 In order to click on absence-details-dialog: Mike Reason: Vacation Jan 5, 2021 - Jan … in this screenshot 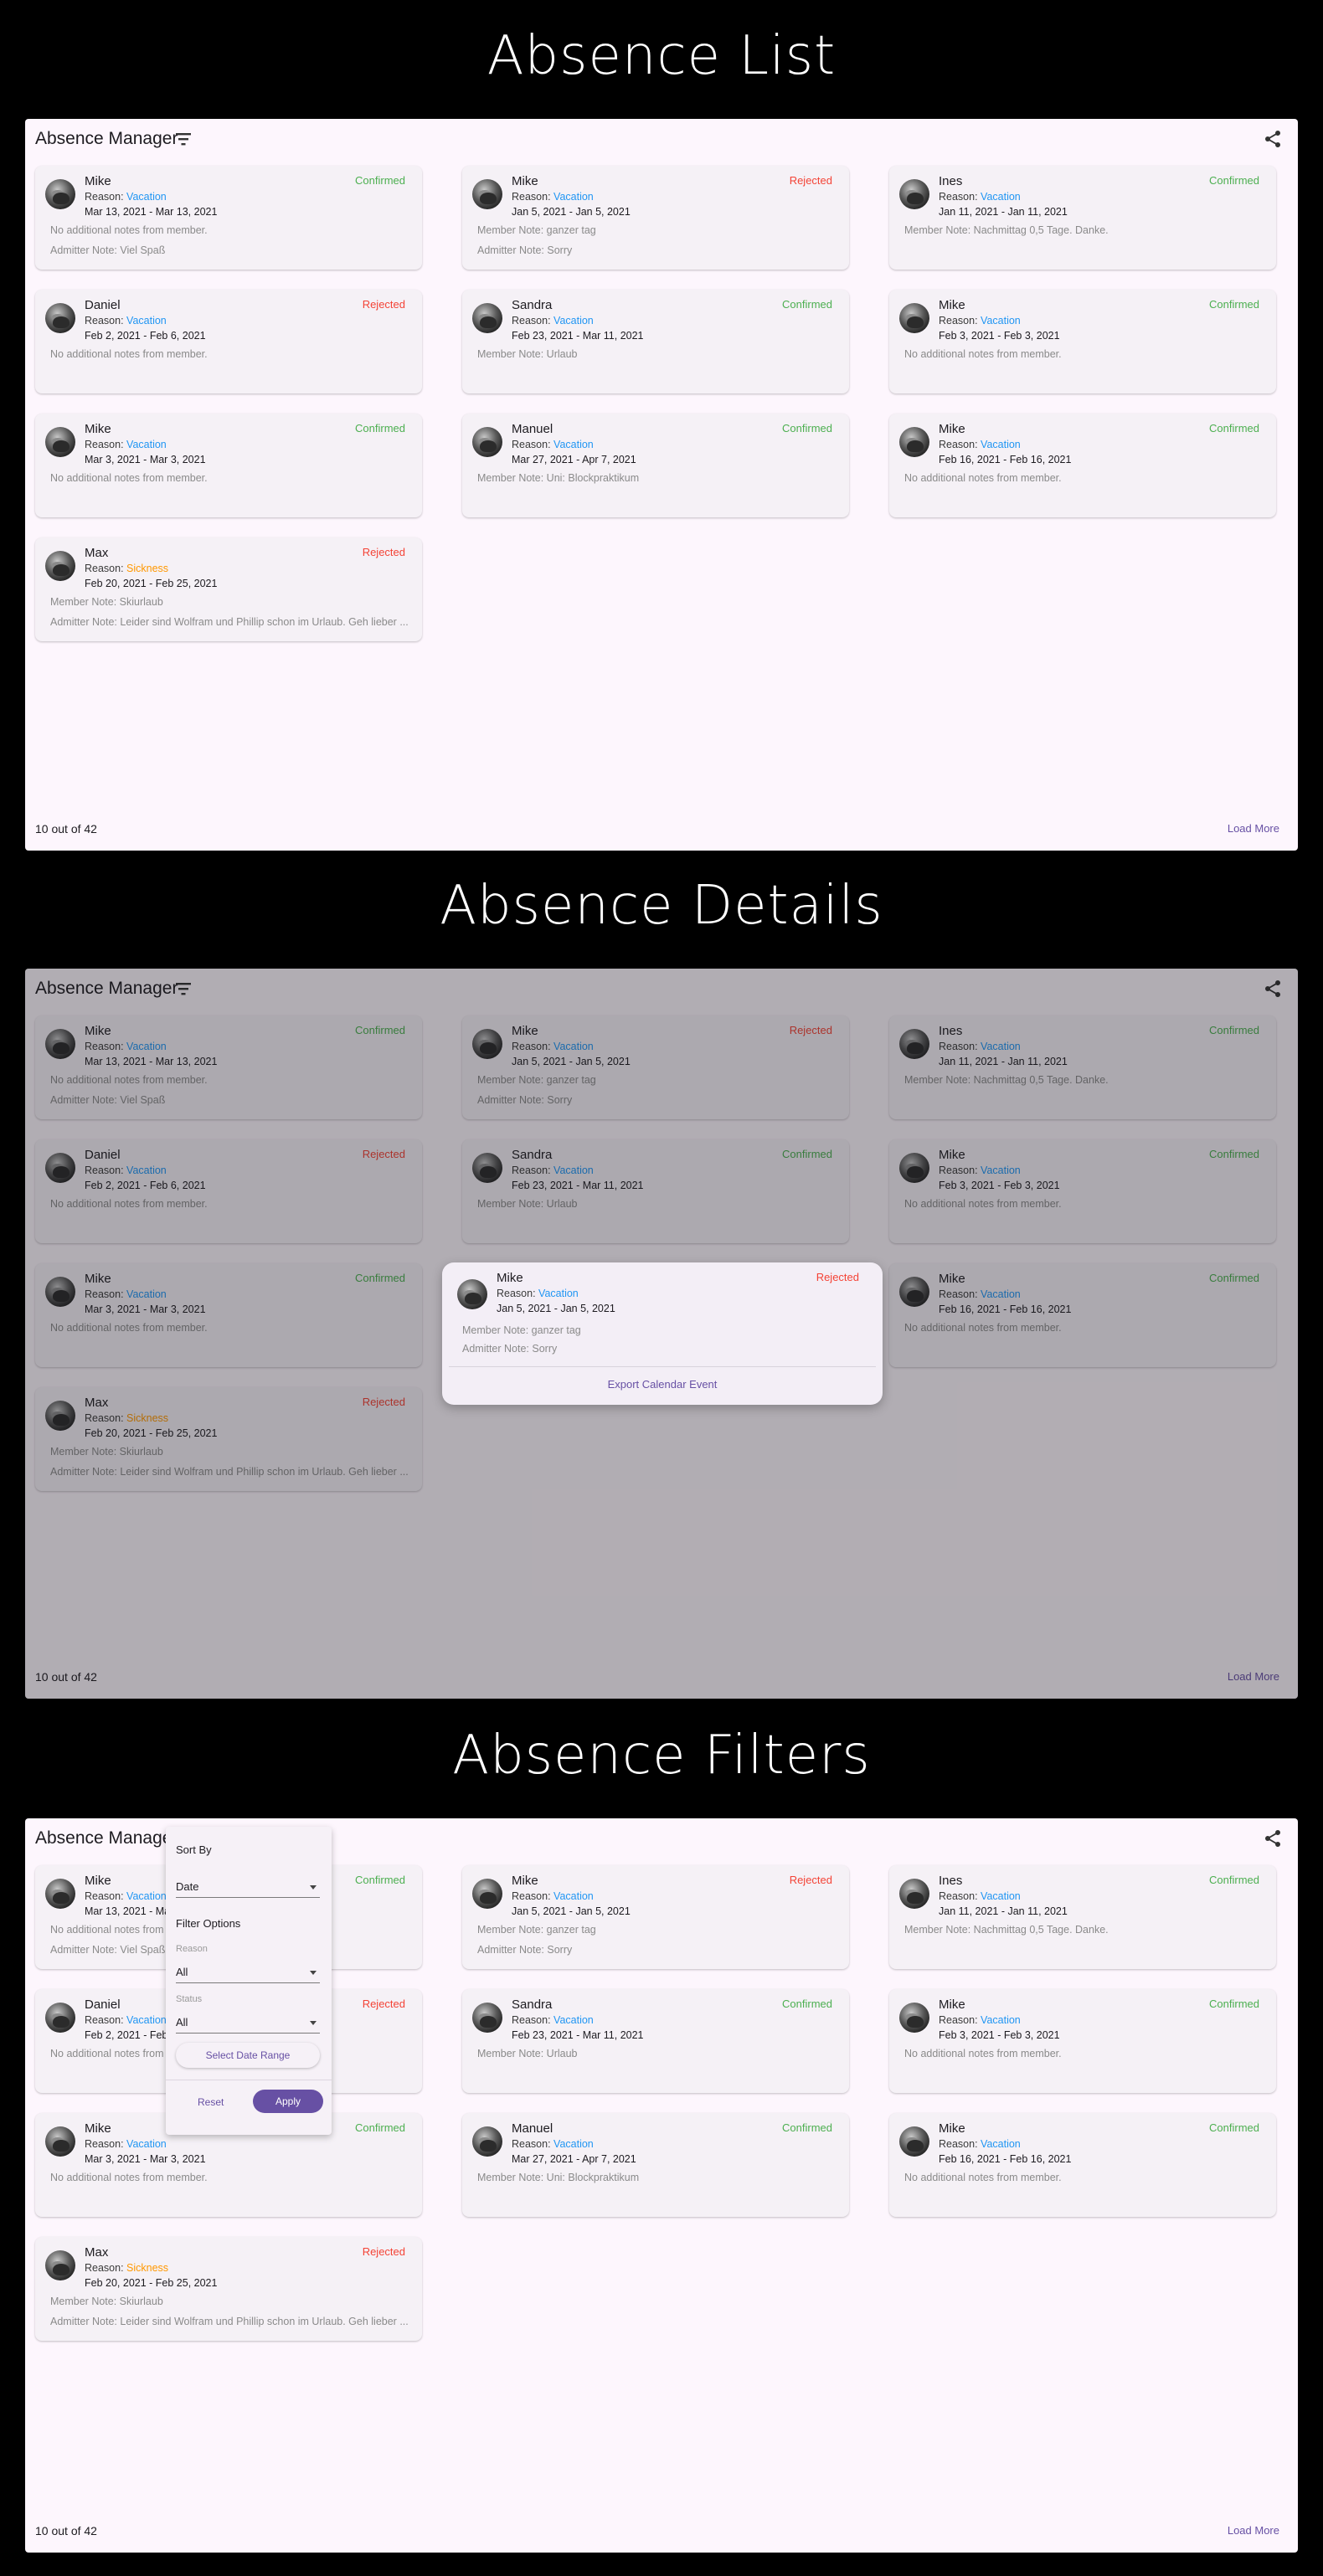, I will do `click(662, 1333)`.